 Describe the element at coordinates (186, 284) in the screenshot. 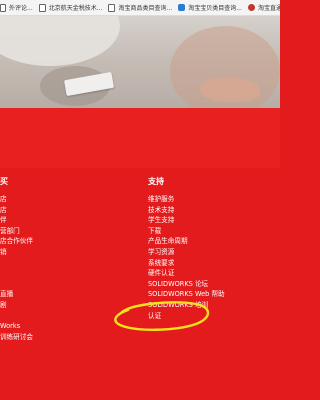

I see `footer-link-forum: SOLIDWORKS 论坛` at that location.